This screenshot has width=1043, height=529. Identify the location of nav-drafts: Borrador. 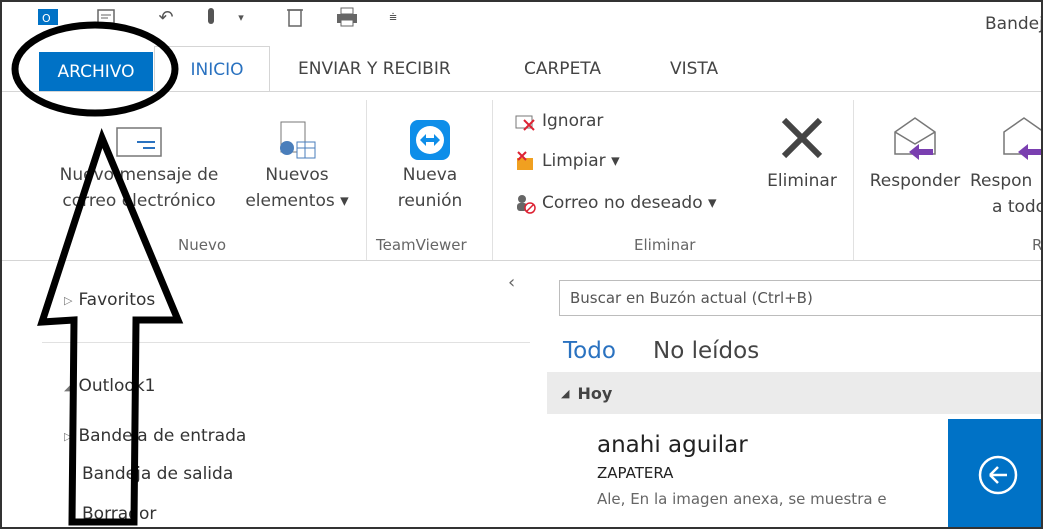
(119, 514).